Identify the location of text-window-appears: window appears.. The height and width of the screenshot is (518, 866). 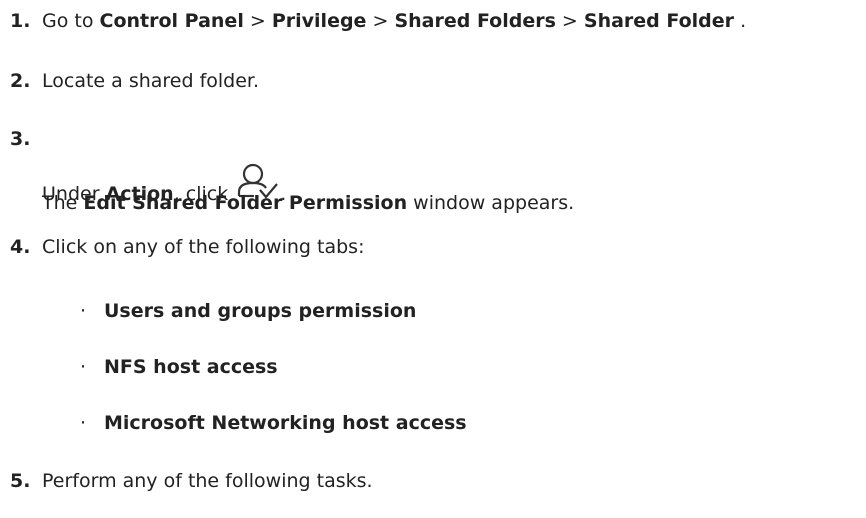
(491, 203).